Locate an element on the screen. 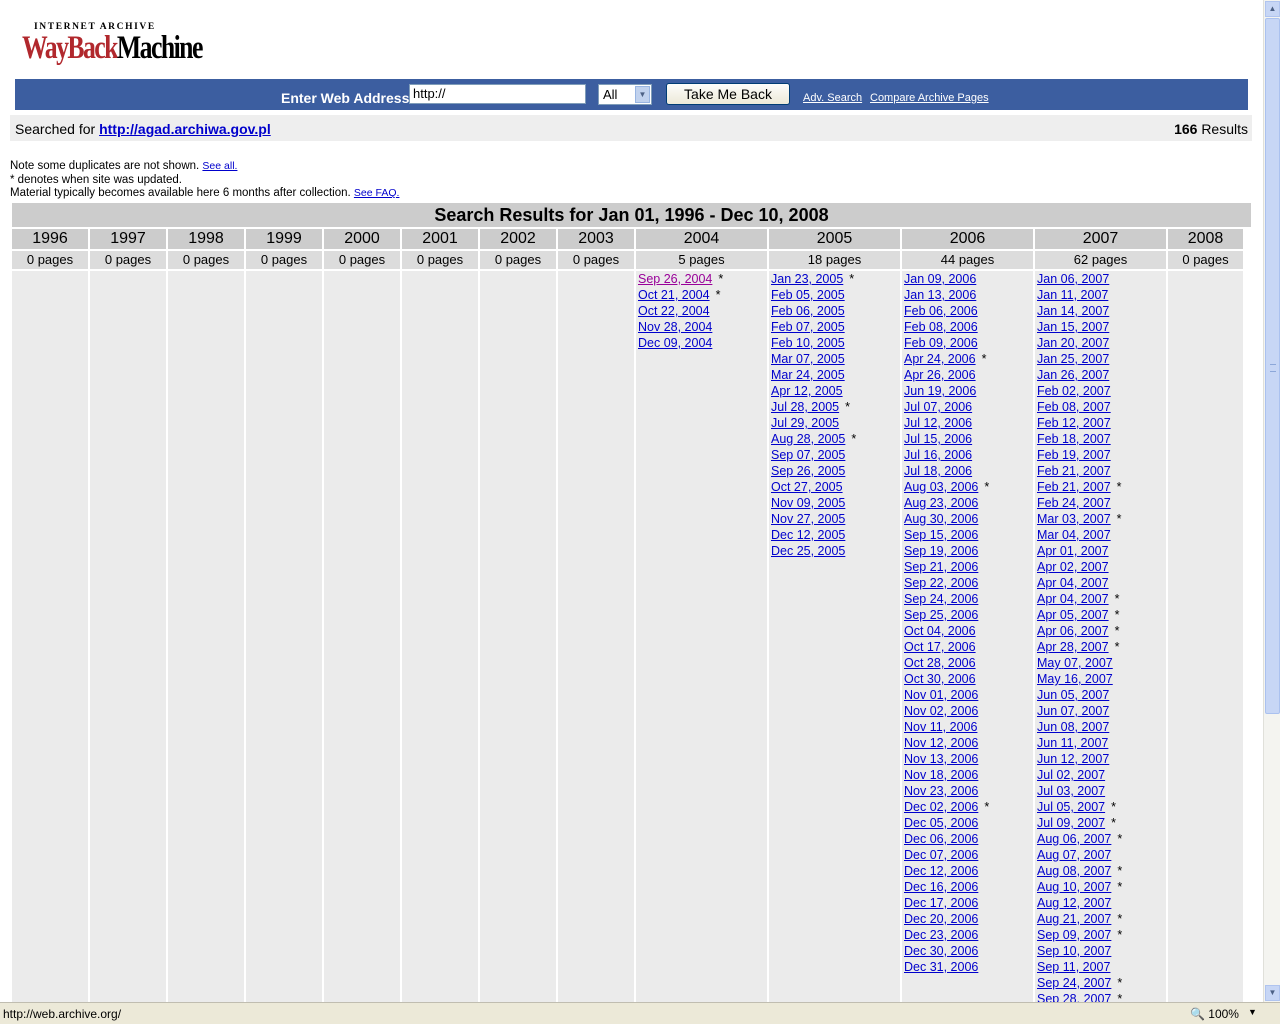 The height and width of the screenshot is (1024, 1280). capture-date-link: Sep 07, 2005 is located at coordinates (808, 455).